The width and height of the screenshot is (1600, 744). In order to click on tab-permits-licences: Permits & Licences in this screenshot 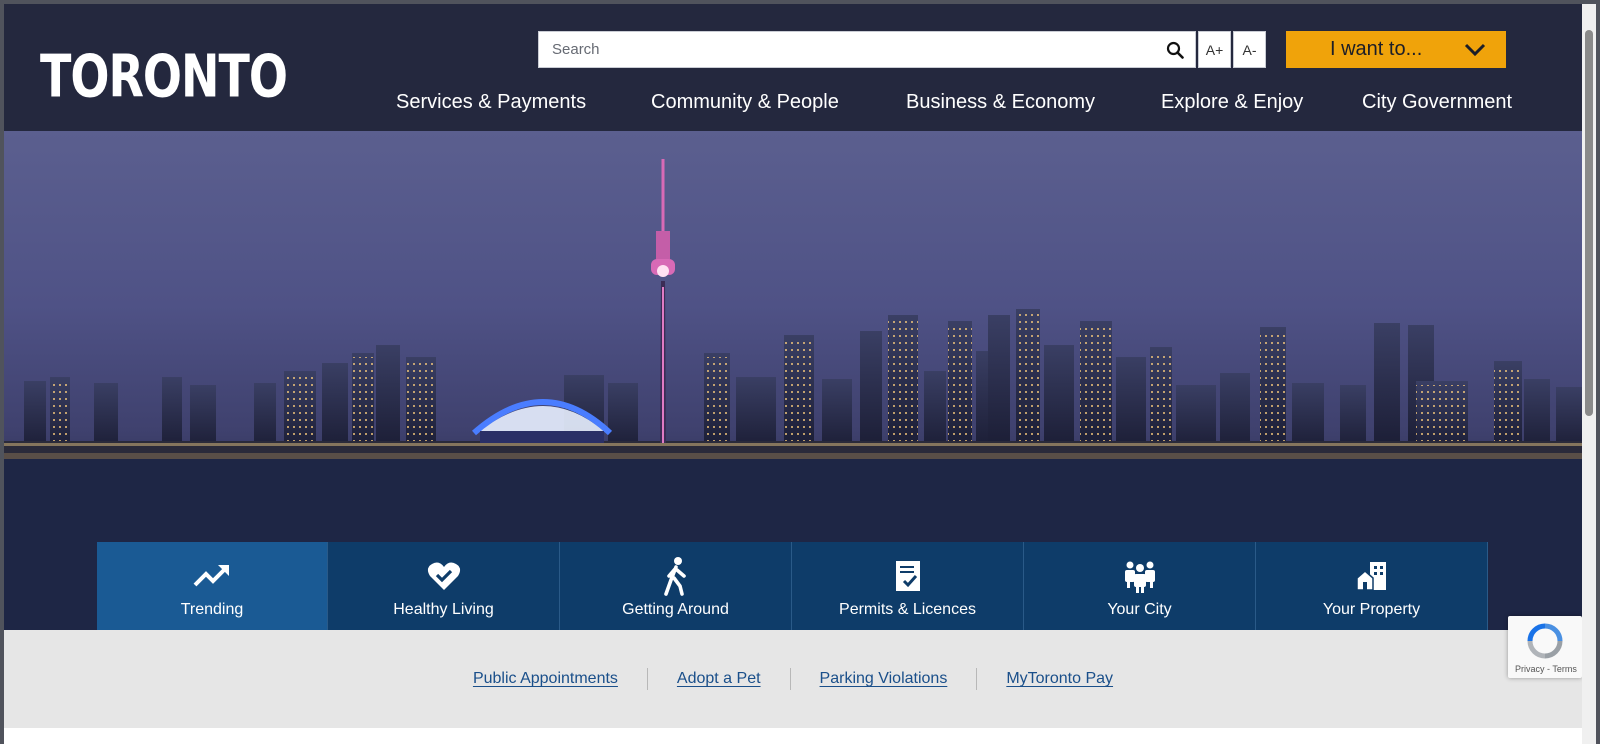, I will do `click(908, 586)`.